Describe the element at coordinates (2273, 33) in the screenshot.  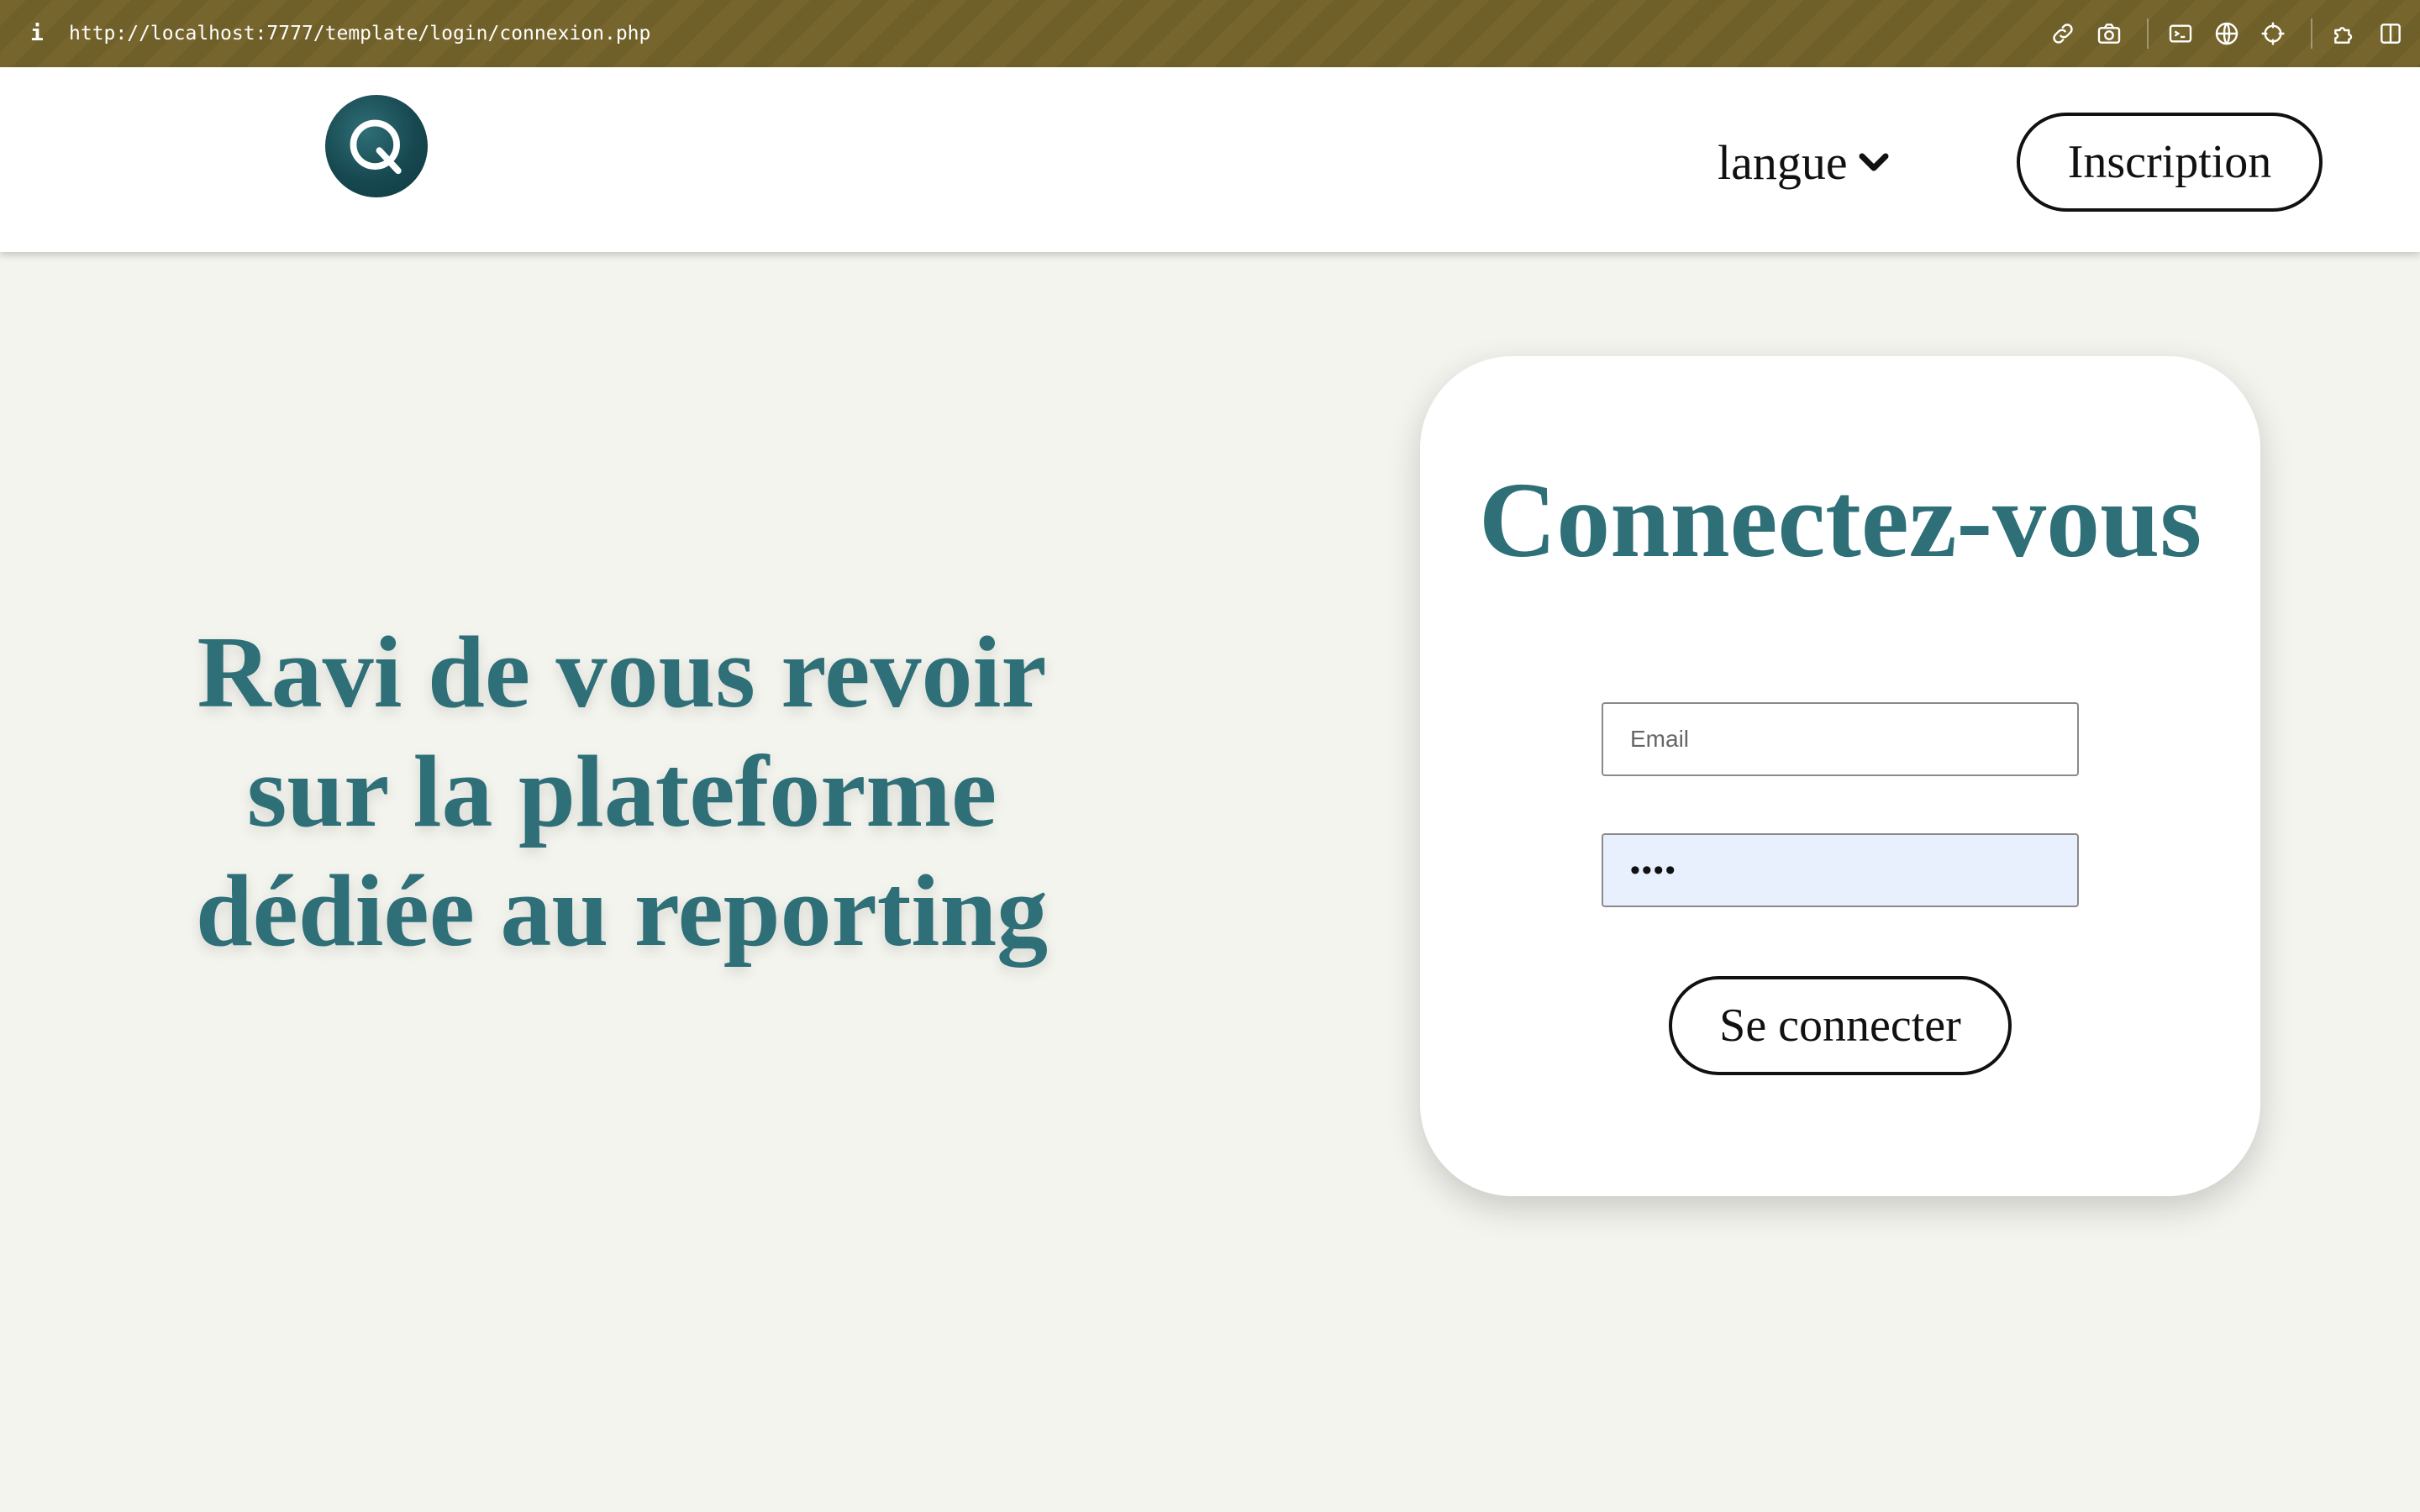
I see `crosshair-icon` at that location.